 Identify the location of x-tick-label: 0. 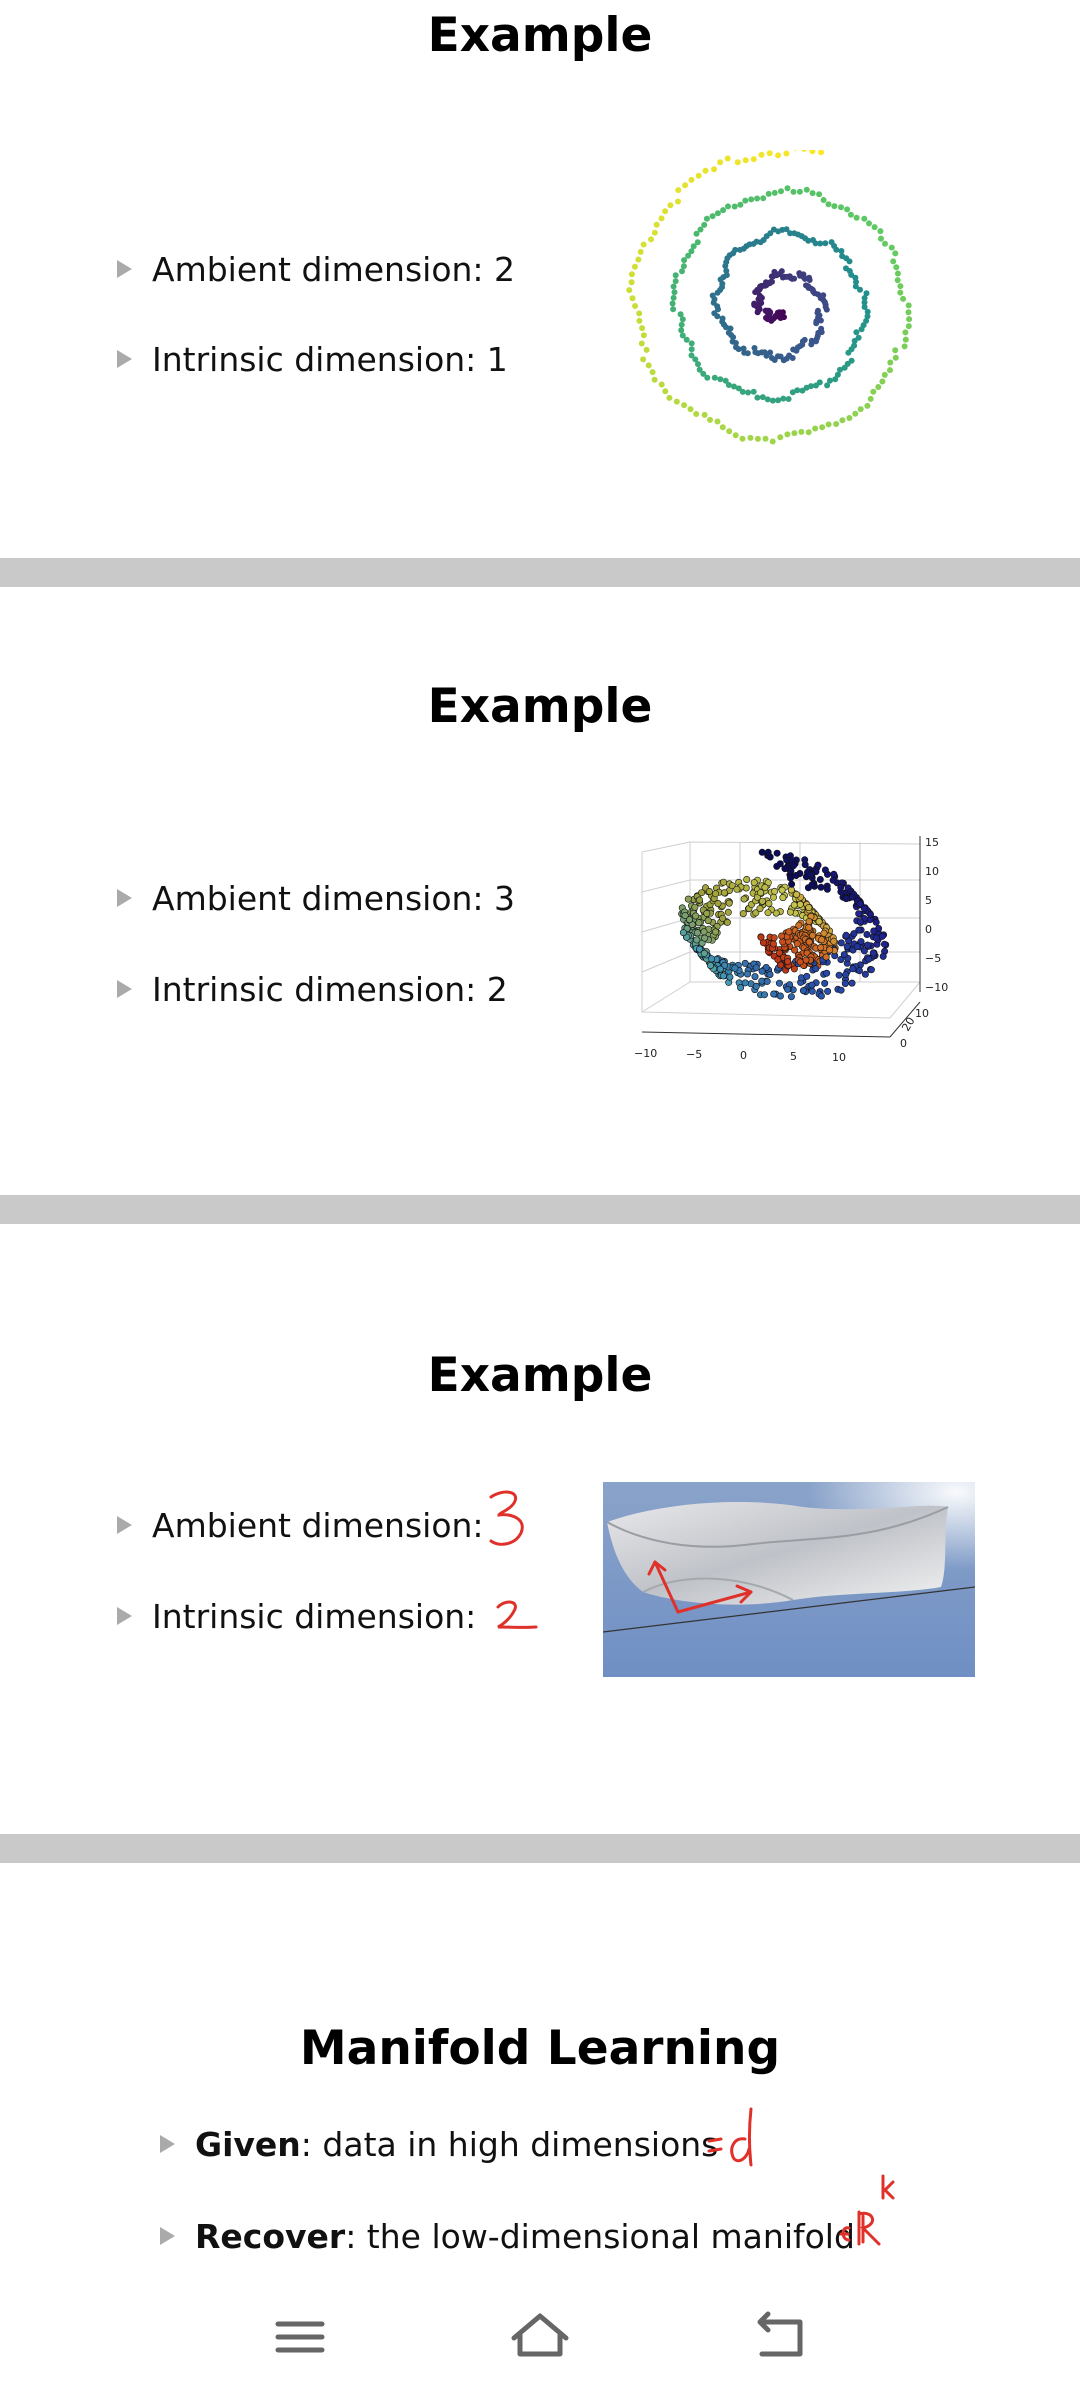
(743, 1055).